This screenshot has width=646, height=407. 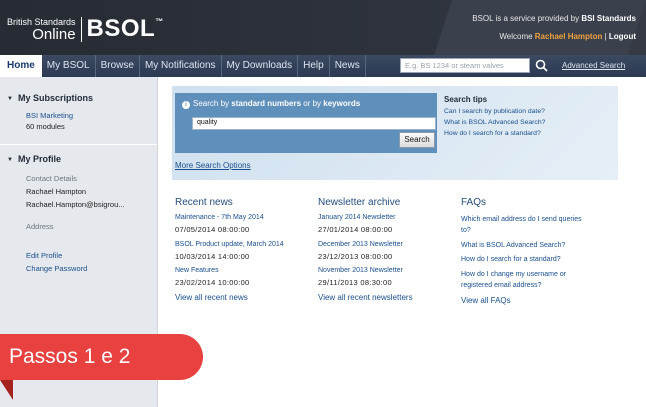 What do you see at coordinates (54, 34) in the screenshot?
I see `logo-online-text: Online` at bounding box center [54, 34].